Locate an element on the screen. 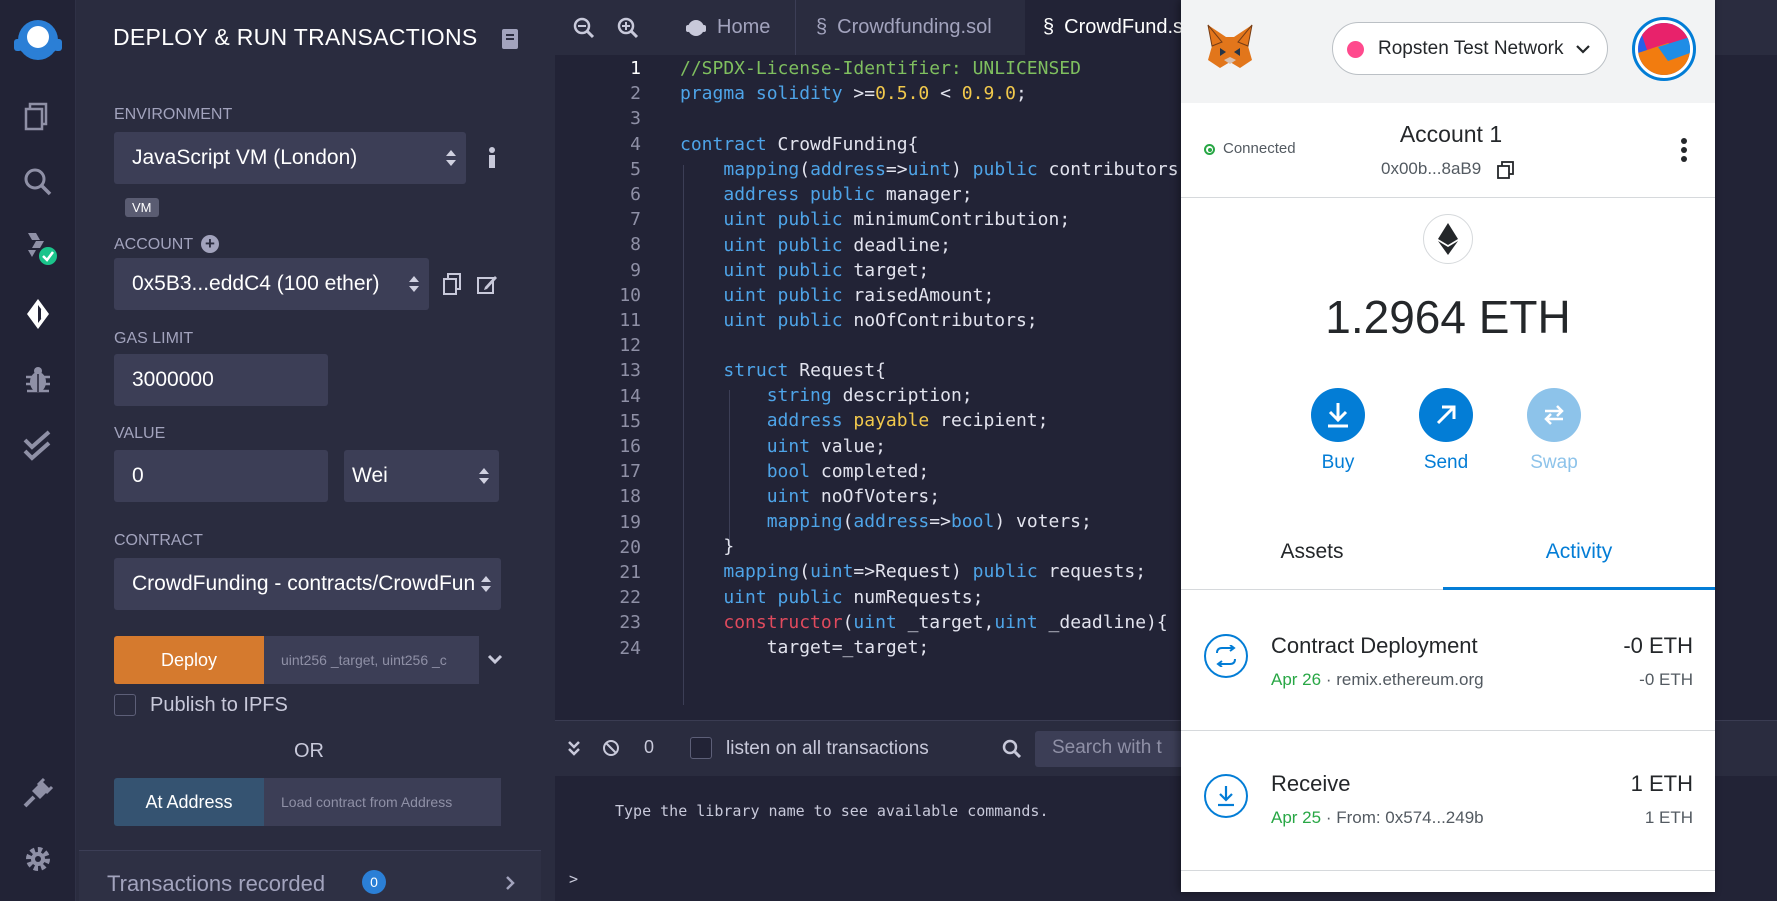 The image size is (1777, 901). buy-label: Buy is located at coordinates (1338, 463).